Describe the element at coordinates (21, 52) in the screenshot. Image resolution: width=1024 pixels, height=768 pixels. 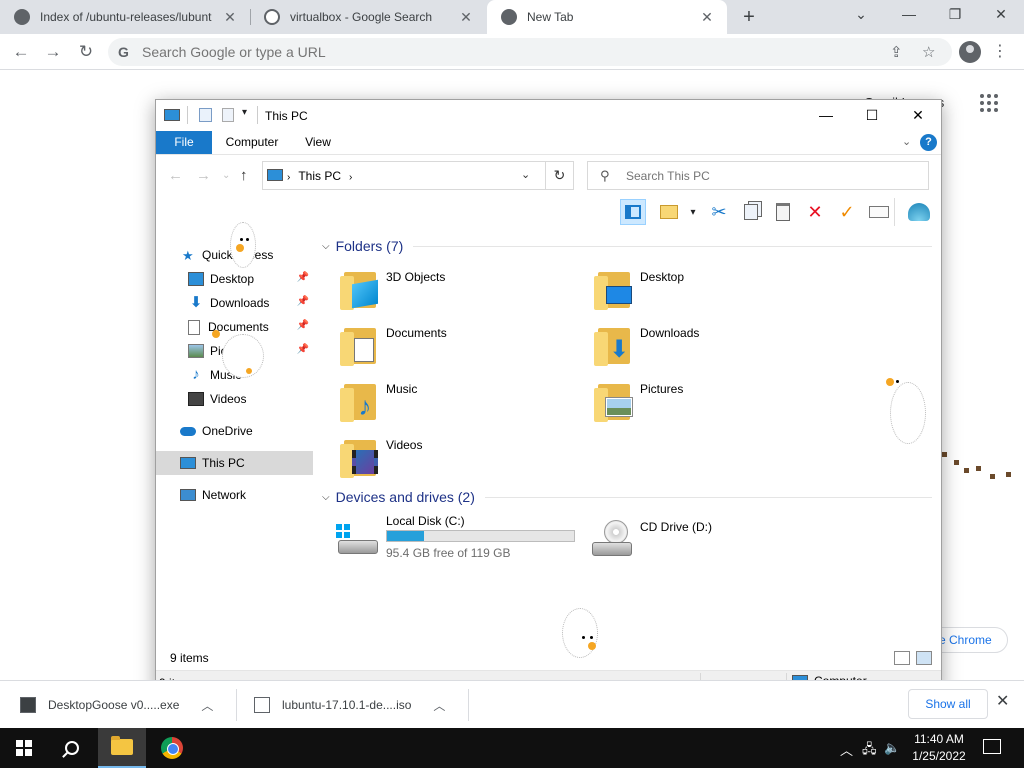
I see `back-button: ←` at that location.